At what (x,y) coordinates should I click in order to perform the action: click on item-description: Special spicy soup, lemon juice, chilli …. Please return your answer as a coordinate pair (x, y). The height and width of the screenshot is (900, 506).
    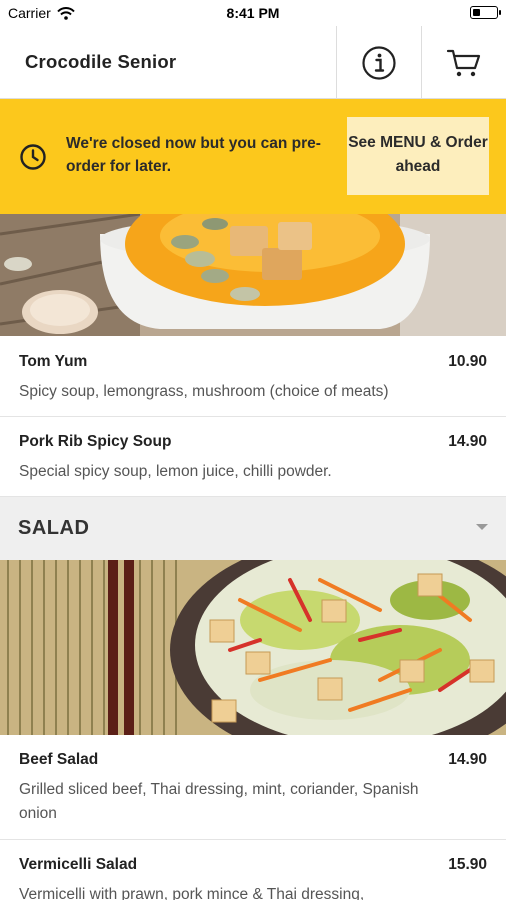
    Looking at the image, I should click on (175, 471).